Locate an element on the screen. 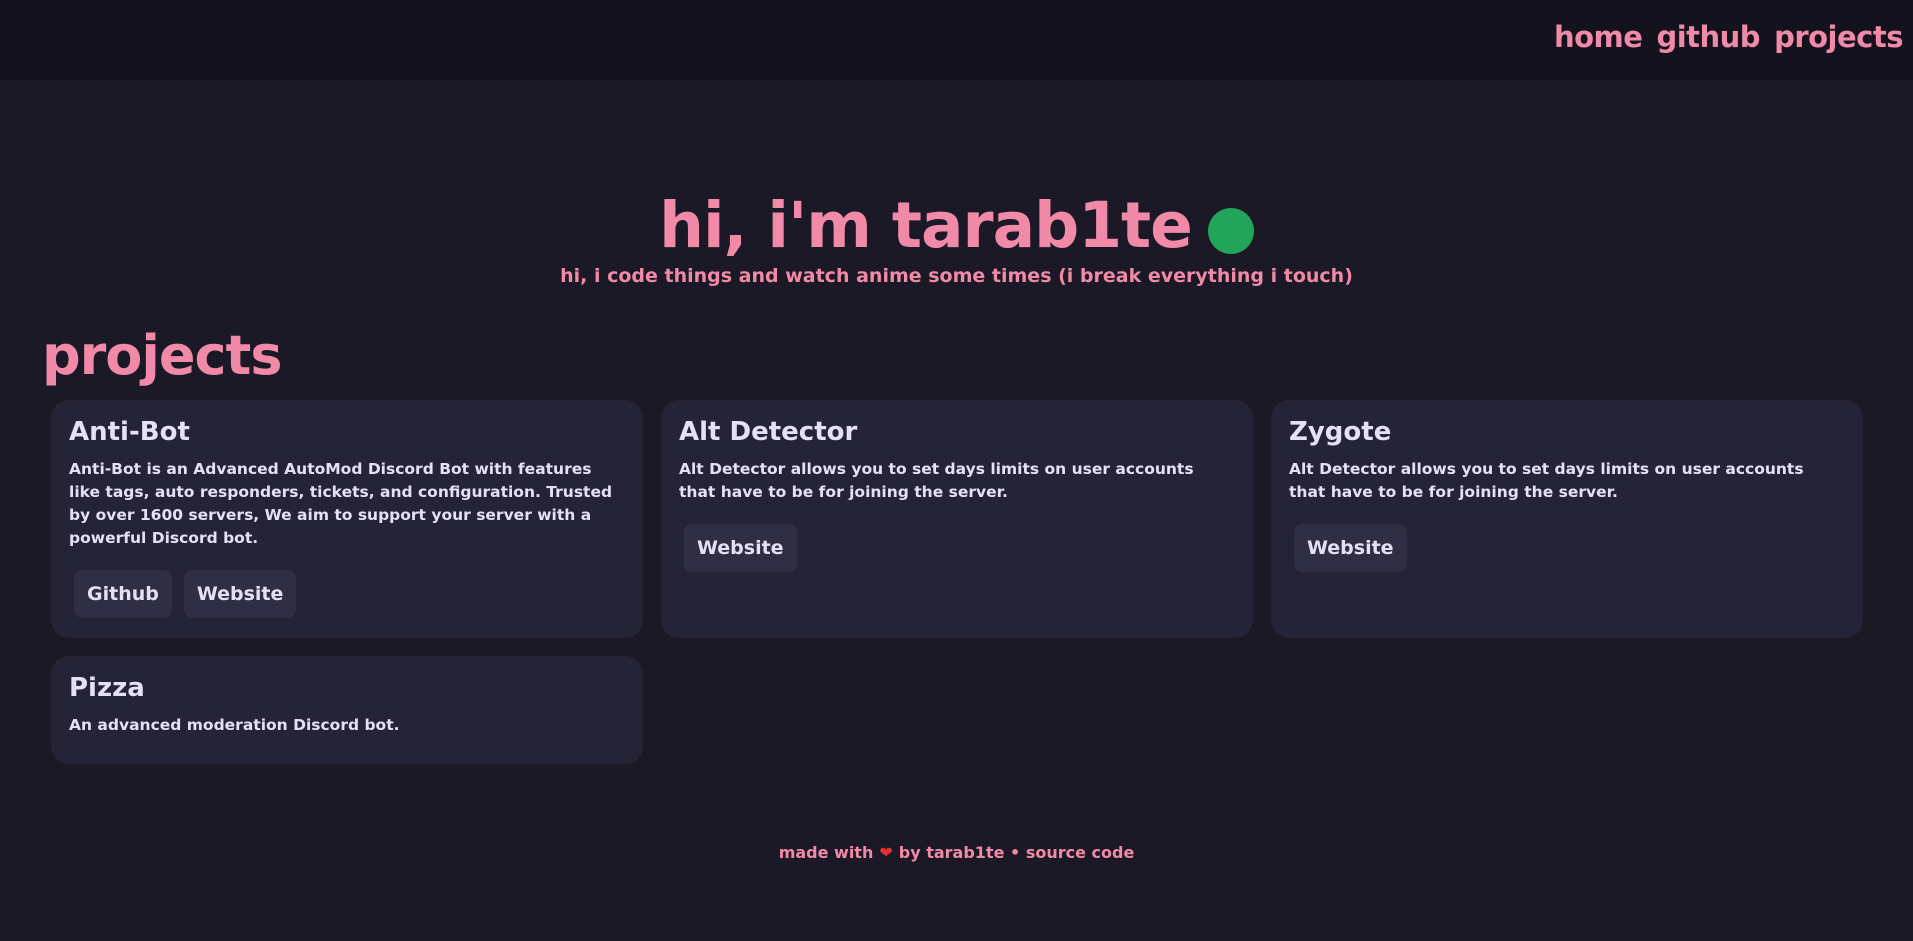  footer: made with ❤ by tarab1te • source code is located at coordinates (956, 852).